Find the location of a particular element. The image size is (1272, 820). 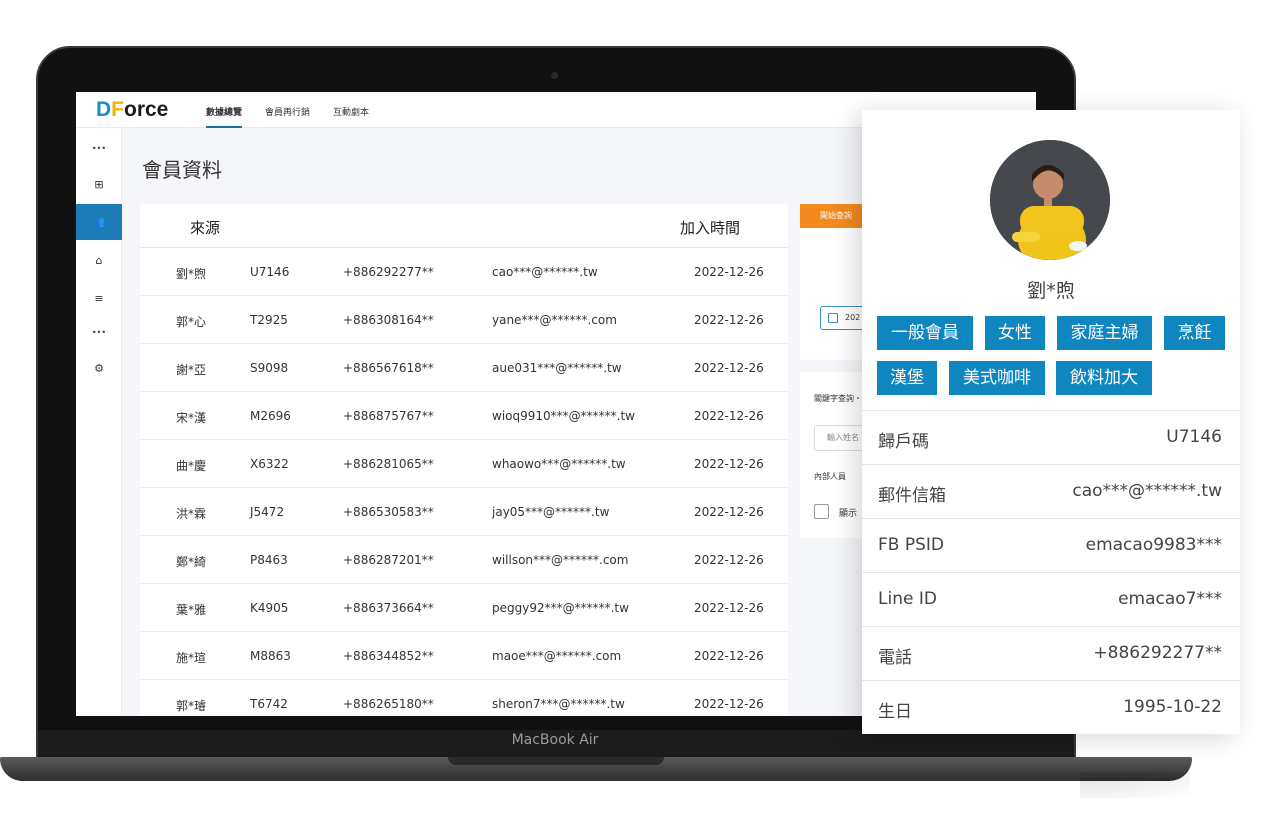

avatar is located at coordinates (1050, 200).